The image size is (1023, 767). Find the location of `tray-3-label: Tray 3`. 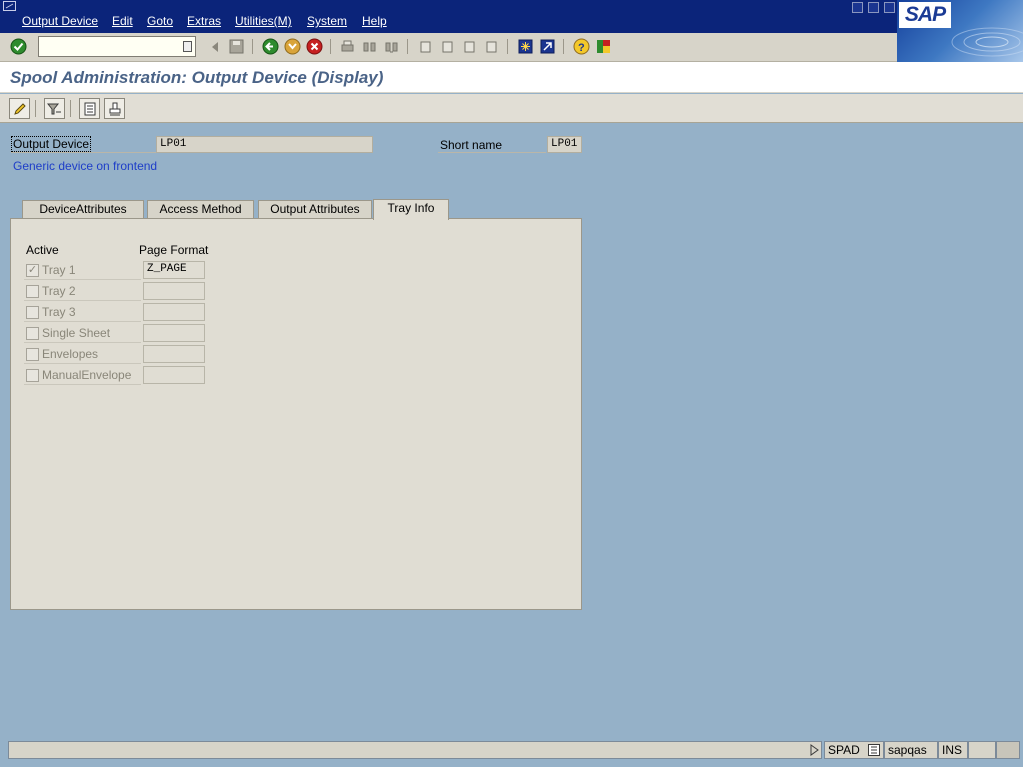

tray-3-label: Tray 3 is located at coordinates (59, 312).